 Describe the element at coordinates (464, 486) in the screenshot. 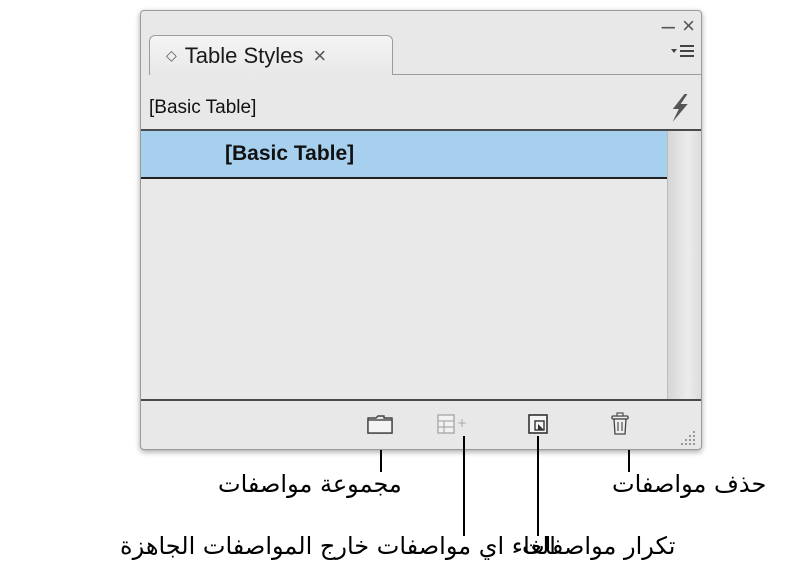

I see `callout-line-clear` at that location.